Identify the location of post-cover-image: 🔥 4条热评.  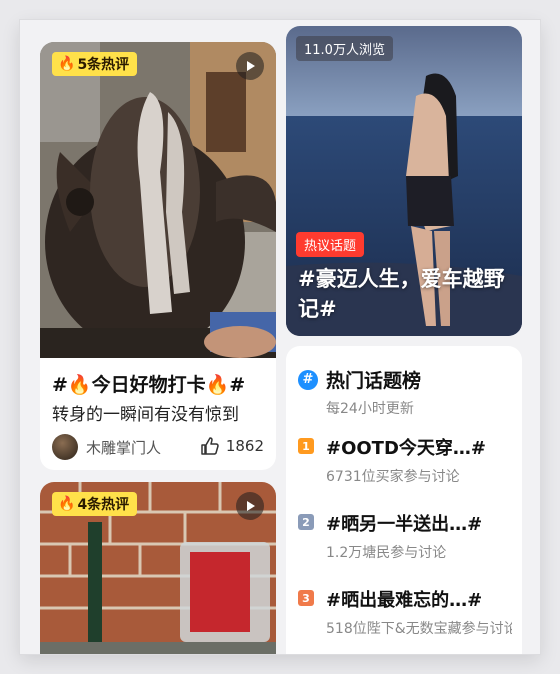
(158, 568).